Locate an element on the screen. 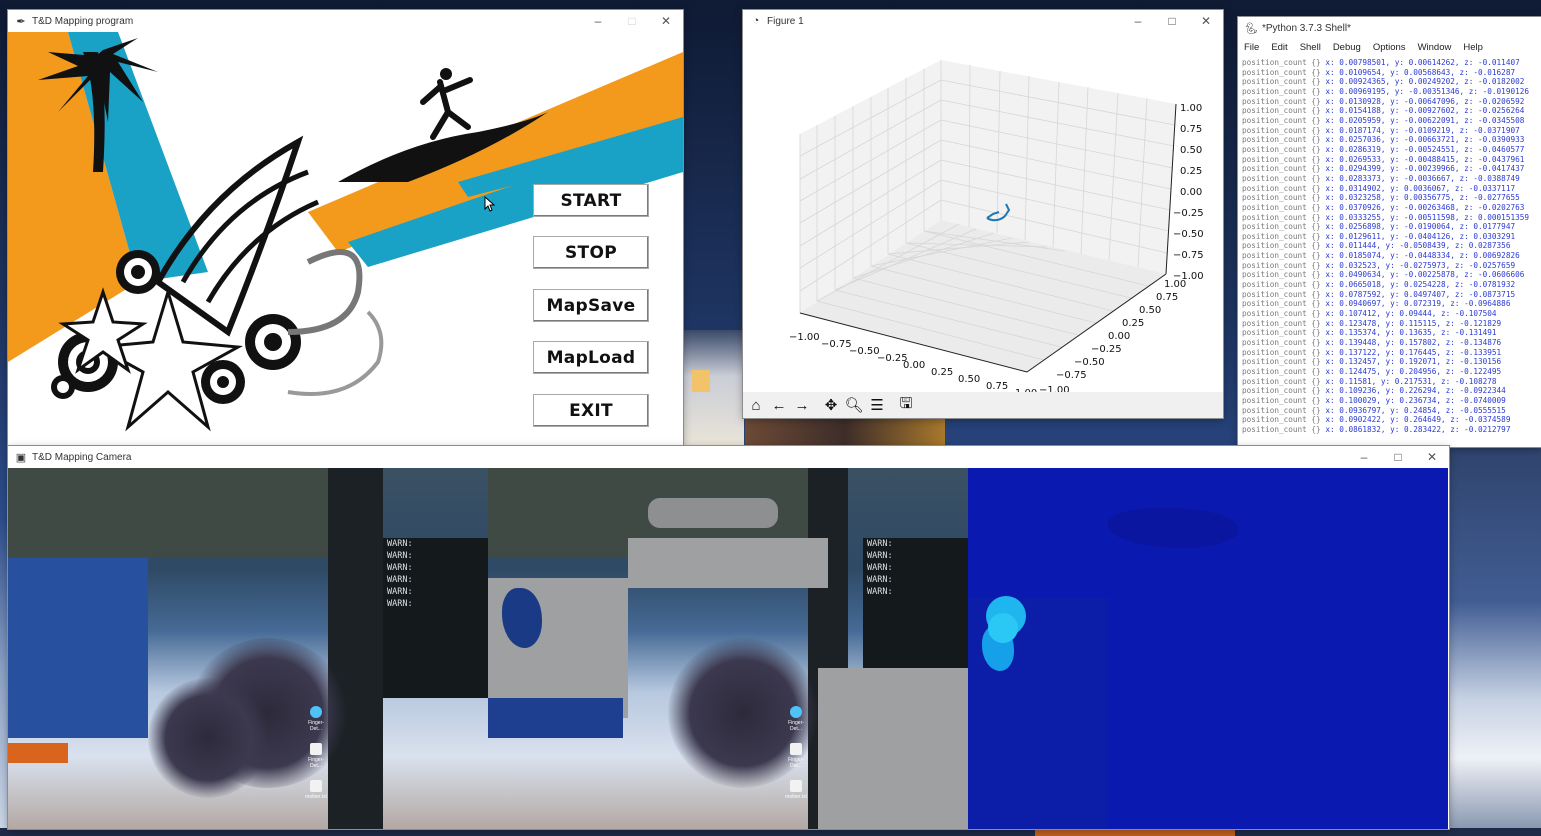 This screenshot has width=1541, height=836. z-tick-label: −0.25 is located at coordinates (1188, 213).